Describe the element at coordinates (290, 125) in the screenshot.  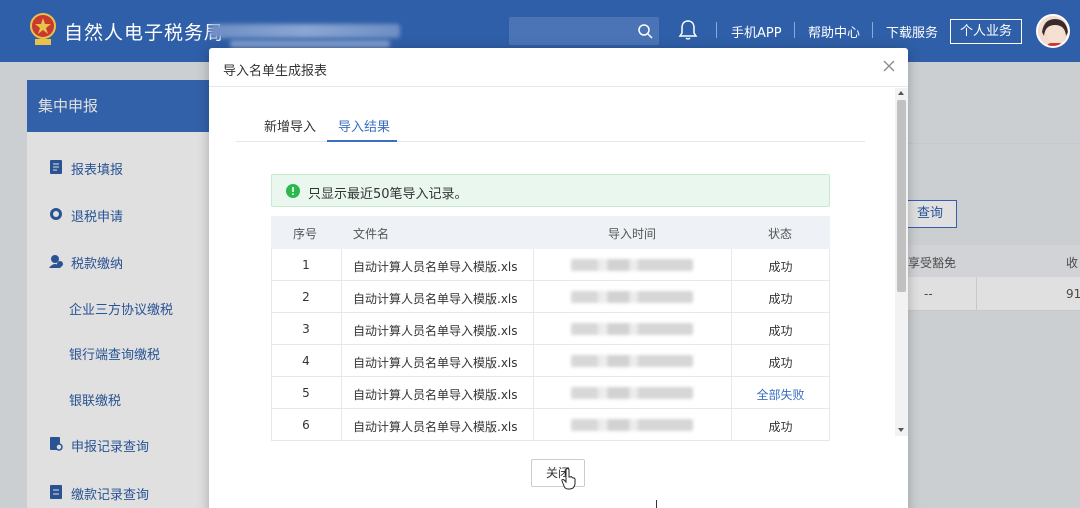
I see `tab-new-import: 新增导入` at that location.